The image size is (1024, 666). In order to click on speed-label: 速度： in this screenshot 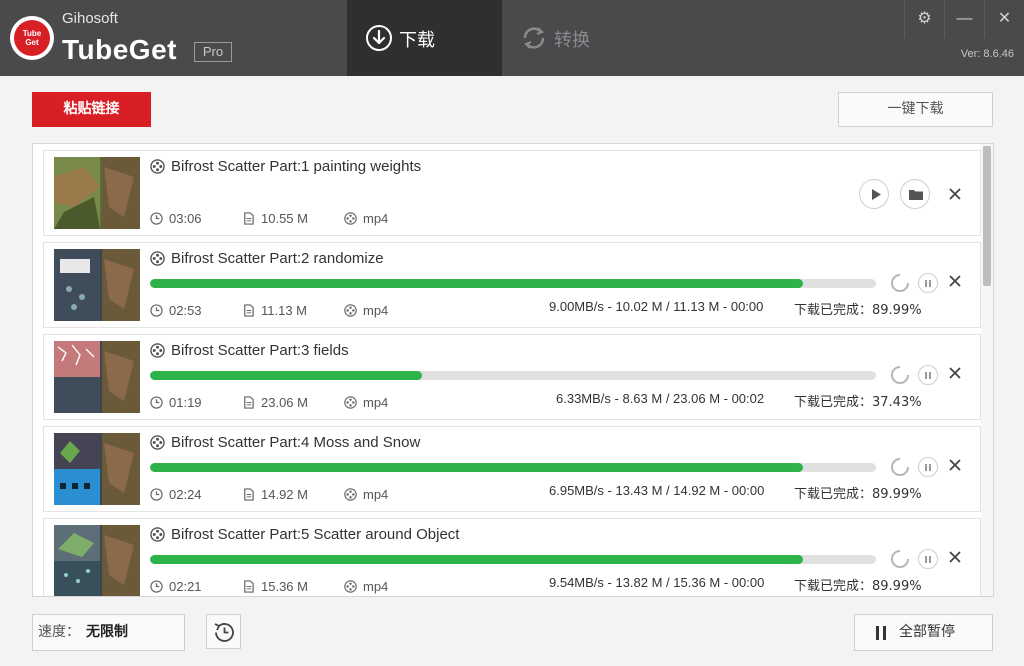, I will do `click(59, 632)`.